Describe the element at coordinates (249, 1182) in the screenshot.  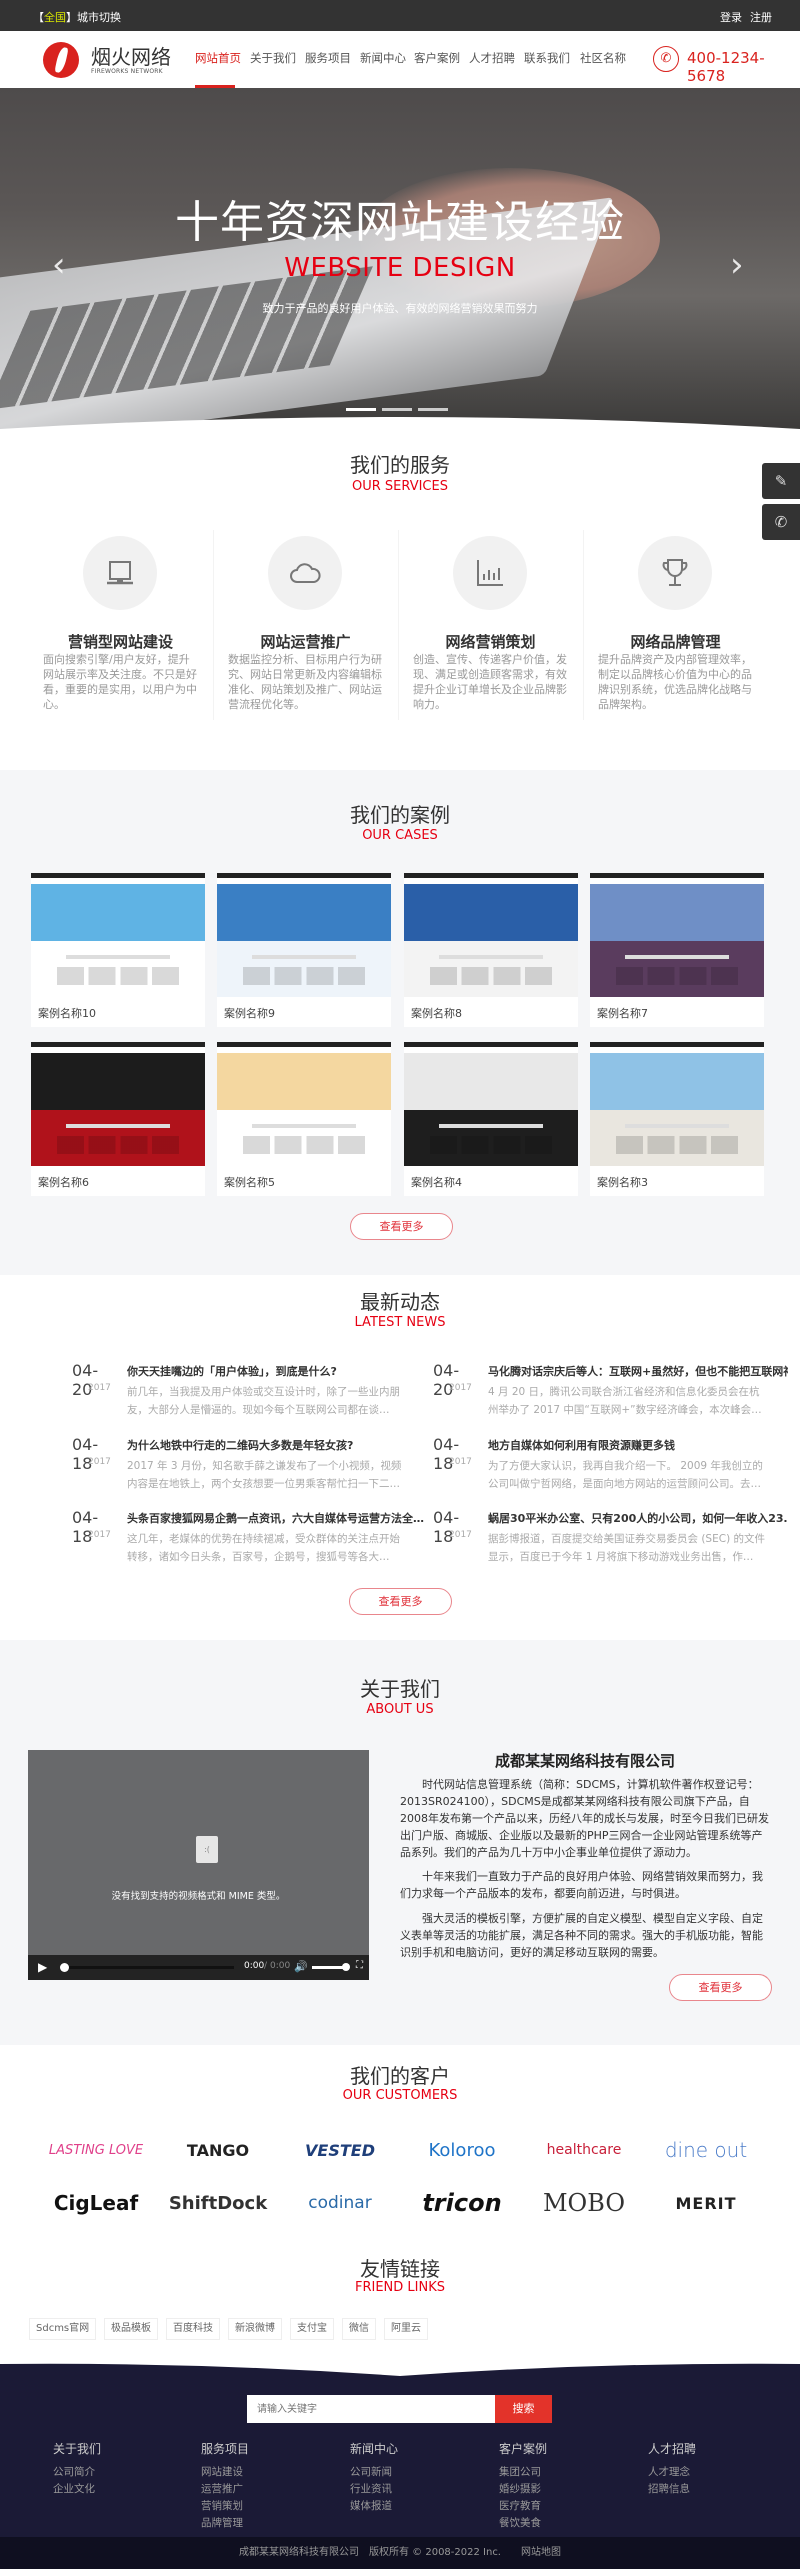
I see `case-name: 案例名称5` at that location.